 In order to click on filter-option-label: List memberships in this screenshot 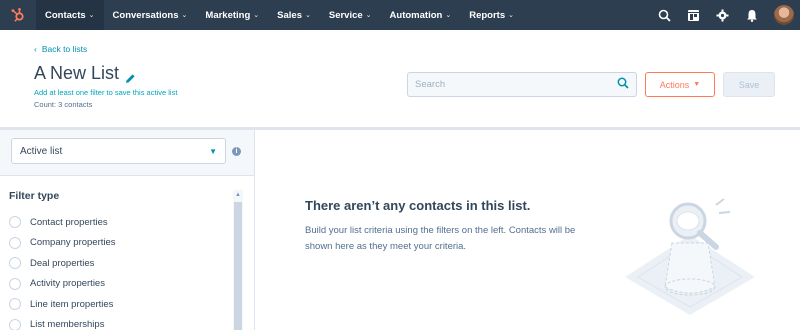, I will do `click(67, 324)`.